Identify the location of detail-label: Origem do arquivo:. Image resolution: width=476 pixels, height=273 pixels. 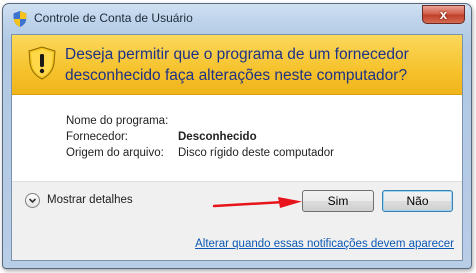
(115, 153).